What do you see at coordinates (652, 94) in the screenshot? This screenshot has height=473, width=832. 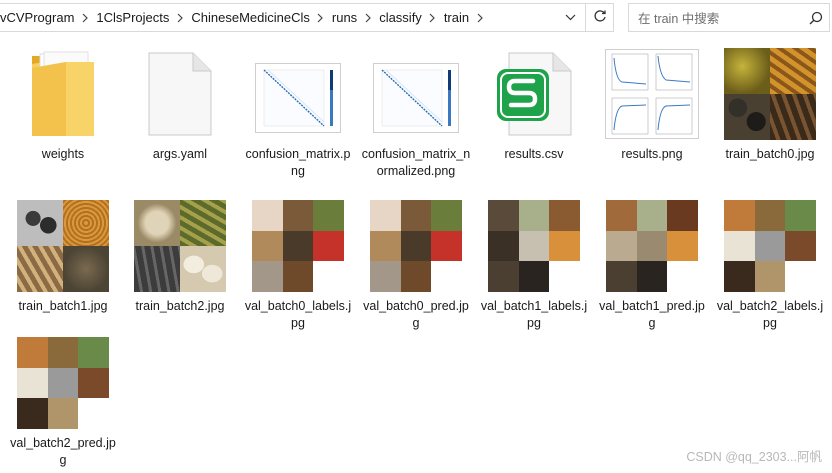 I see `results-chart-thumbnail` at bounding box center [652, 94].